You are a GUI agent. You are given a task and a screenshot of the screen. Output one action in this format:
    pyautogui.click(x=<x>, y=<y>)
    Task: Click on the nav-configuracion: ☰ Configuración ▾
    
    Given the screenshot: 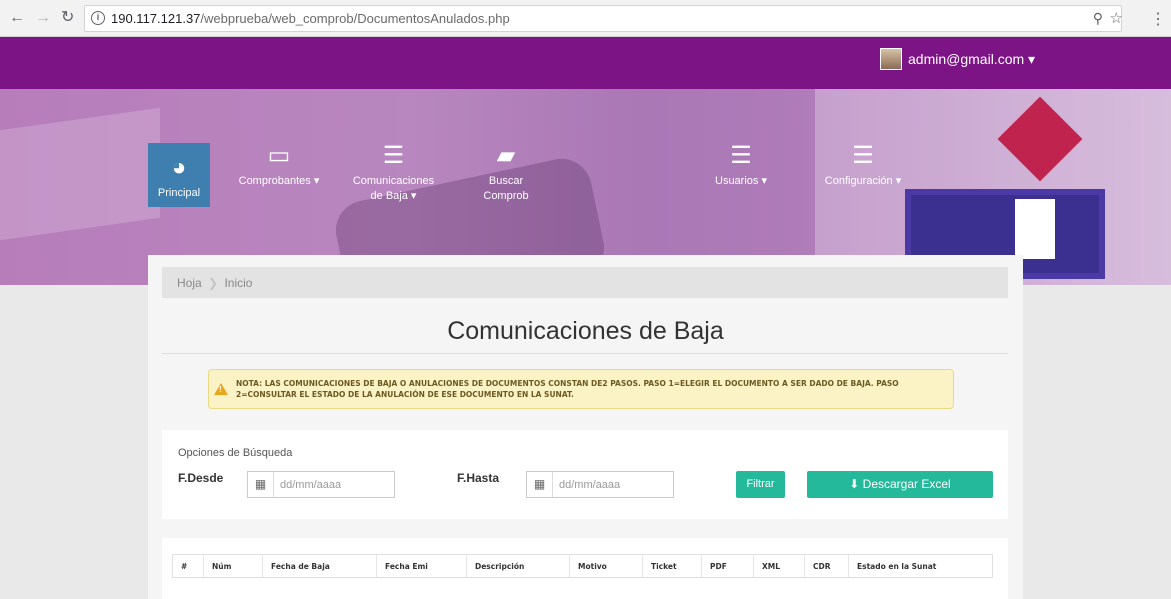 What is the action you would take?
    pyautogui.click(x=863, y=166)
    